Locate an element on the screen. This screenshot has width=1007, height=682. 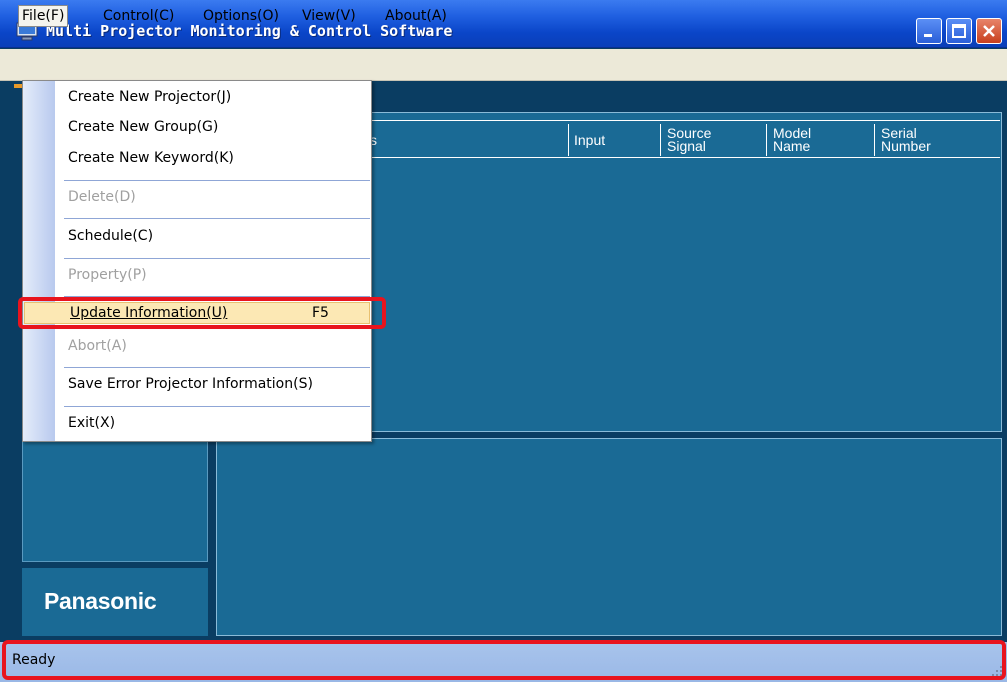
close-button is located at coordinates (989, 31).